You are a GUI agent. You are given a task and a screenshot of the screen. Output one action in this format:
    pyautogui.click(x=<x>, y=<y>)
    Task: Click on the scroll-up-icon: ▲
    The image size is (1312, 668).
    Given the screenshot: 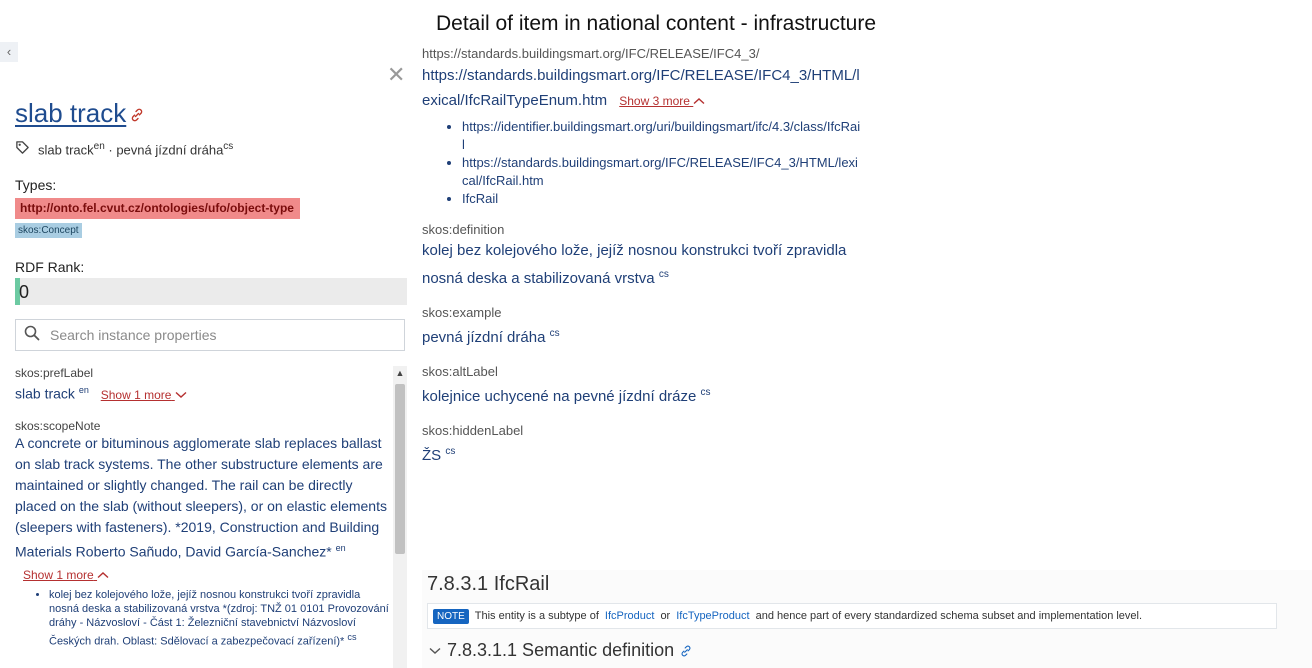 What is the action you would take?
    pyautogui.click(x=400, y=373)
    